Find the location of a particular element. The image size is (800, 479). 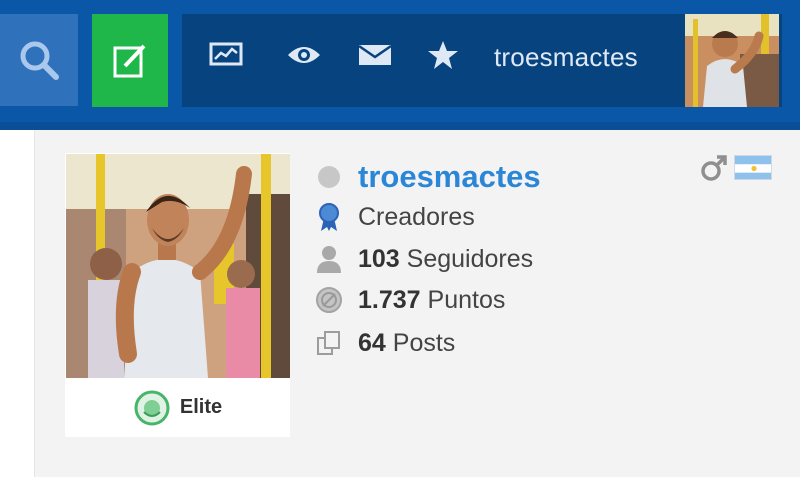

award-ribbon-icon is located at coordinates (329, 217).